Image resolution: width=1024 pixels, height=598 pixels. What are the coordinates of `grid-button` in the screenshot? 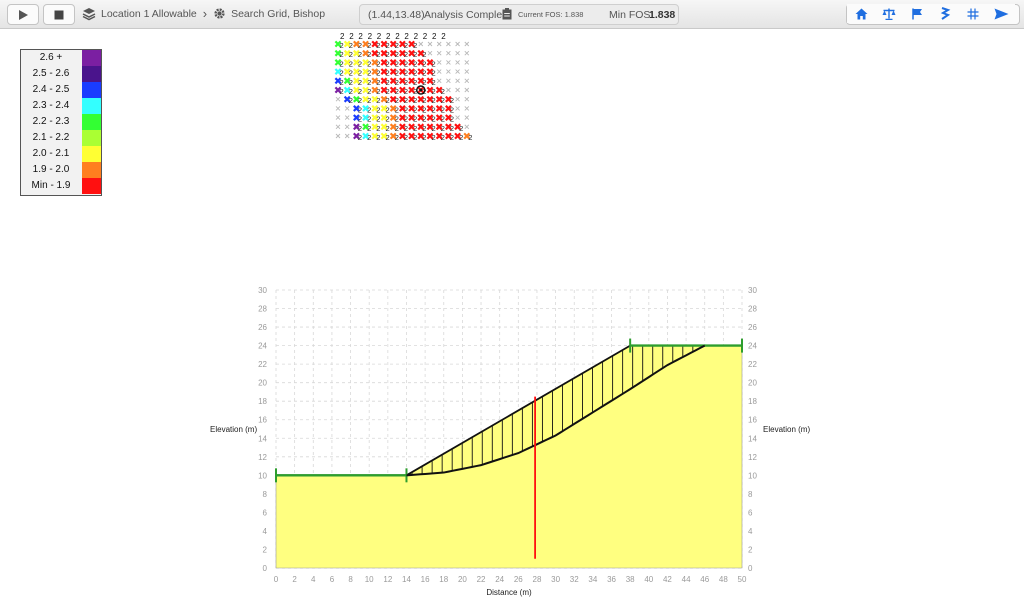 It's located at (973, 13).